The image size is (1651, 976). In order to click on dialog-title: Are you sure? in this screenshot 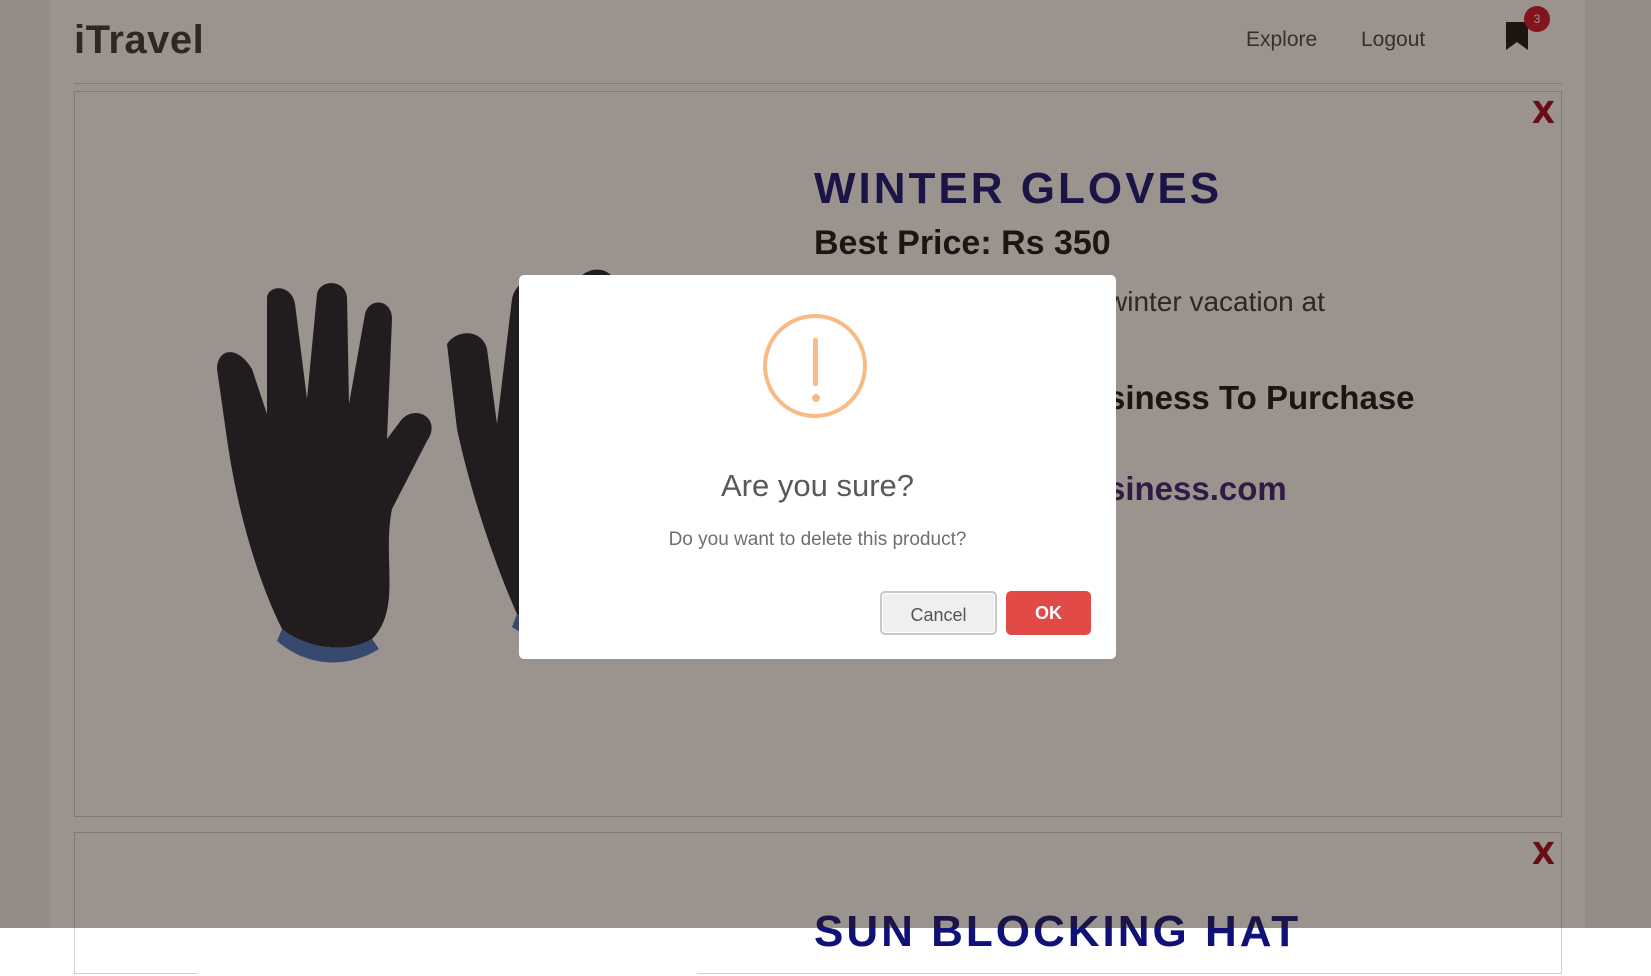, I will do `click(817, 485)`.